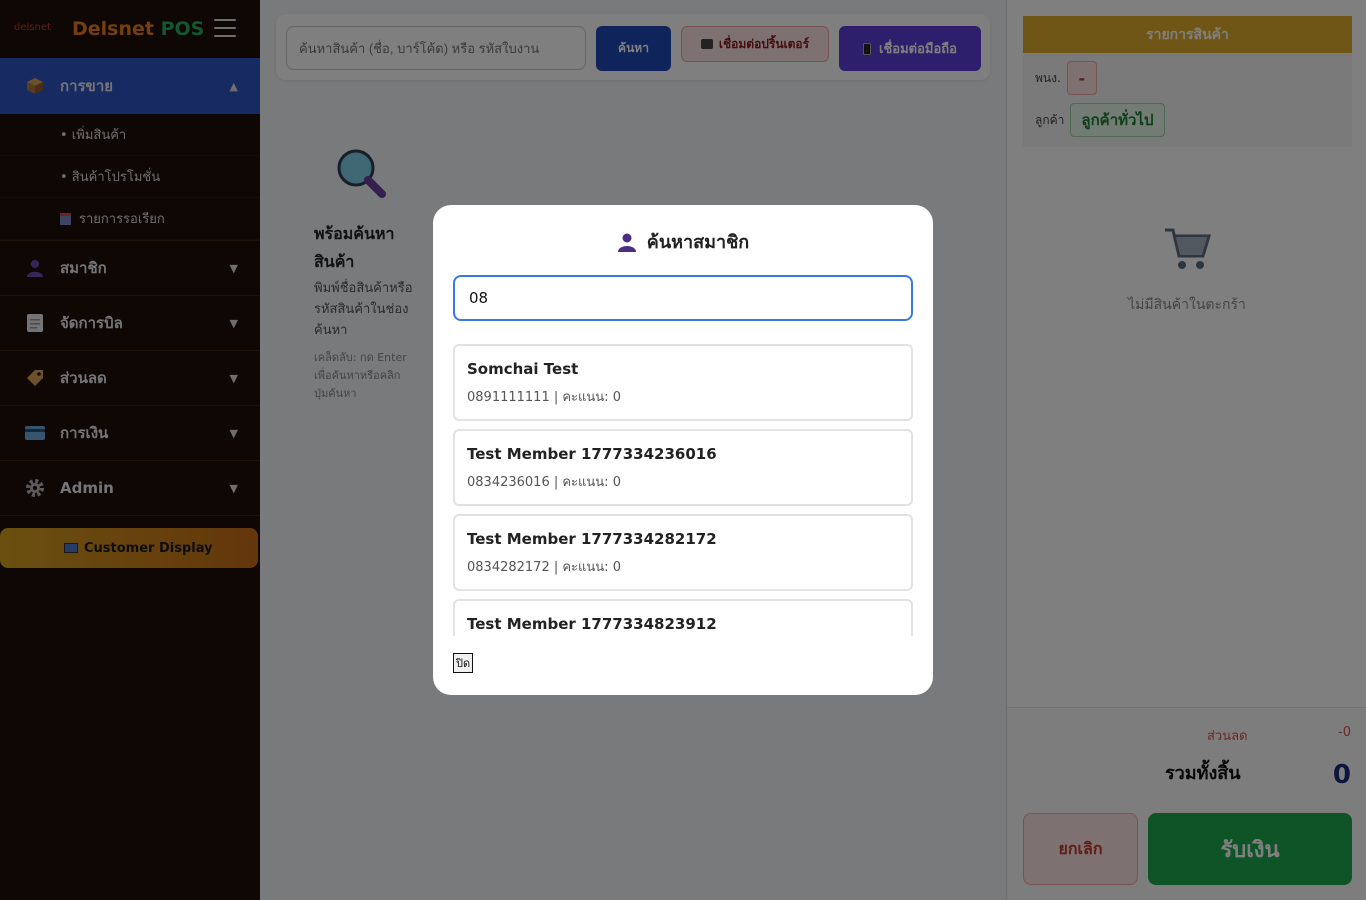  Describe the element at coordinates (592, 624) in the screenshot. I see `member-name: Test Member 1777334823912` at that location.